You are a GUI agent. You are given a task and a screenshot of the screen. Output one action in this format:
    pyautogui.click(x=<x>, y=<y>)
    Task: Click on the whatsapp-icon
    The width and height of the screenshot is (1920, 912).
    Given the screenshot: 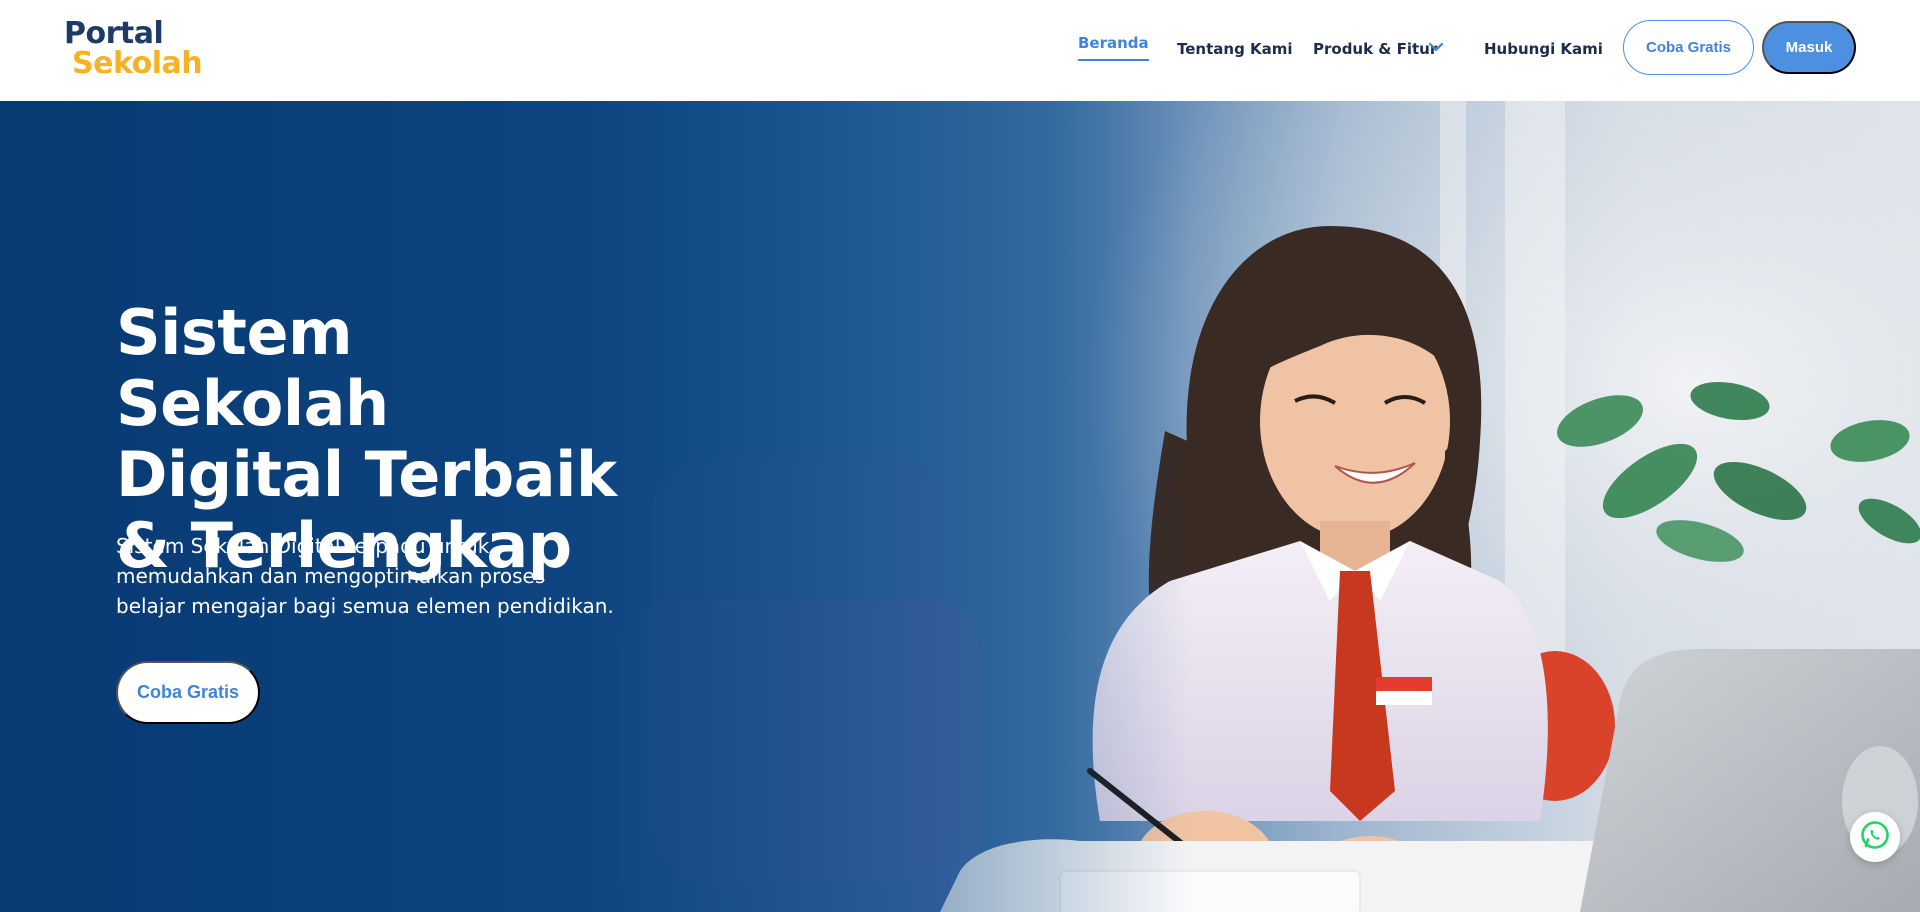 What is the action you would take?
    pyautogui.click(x=1875, y=837)
    